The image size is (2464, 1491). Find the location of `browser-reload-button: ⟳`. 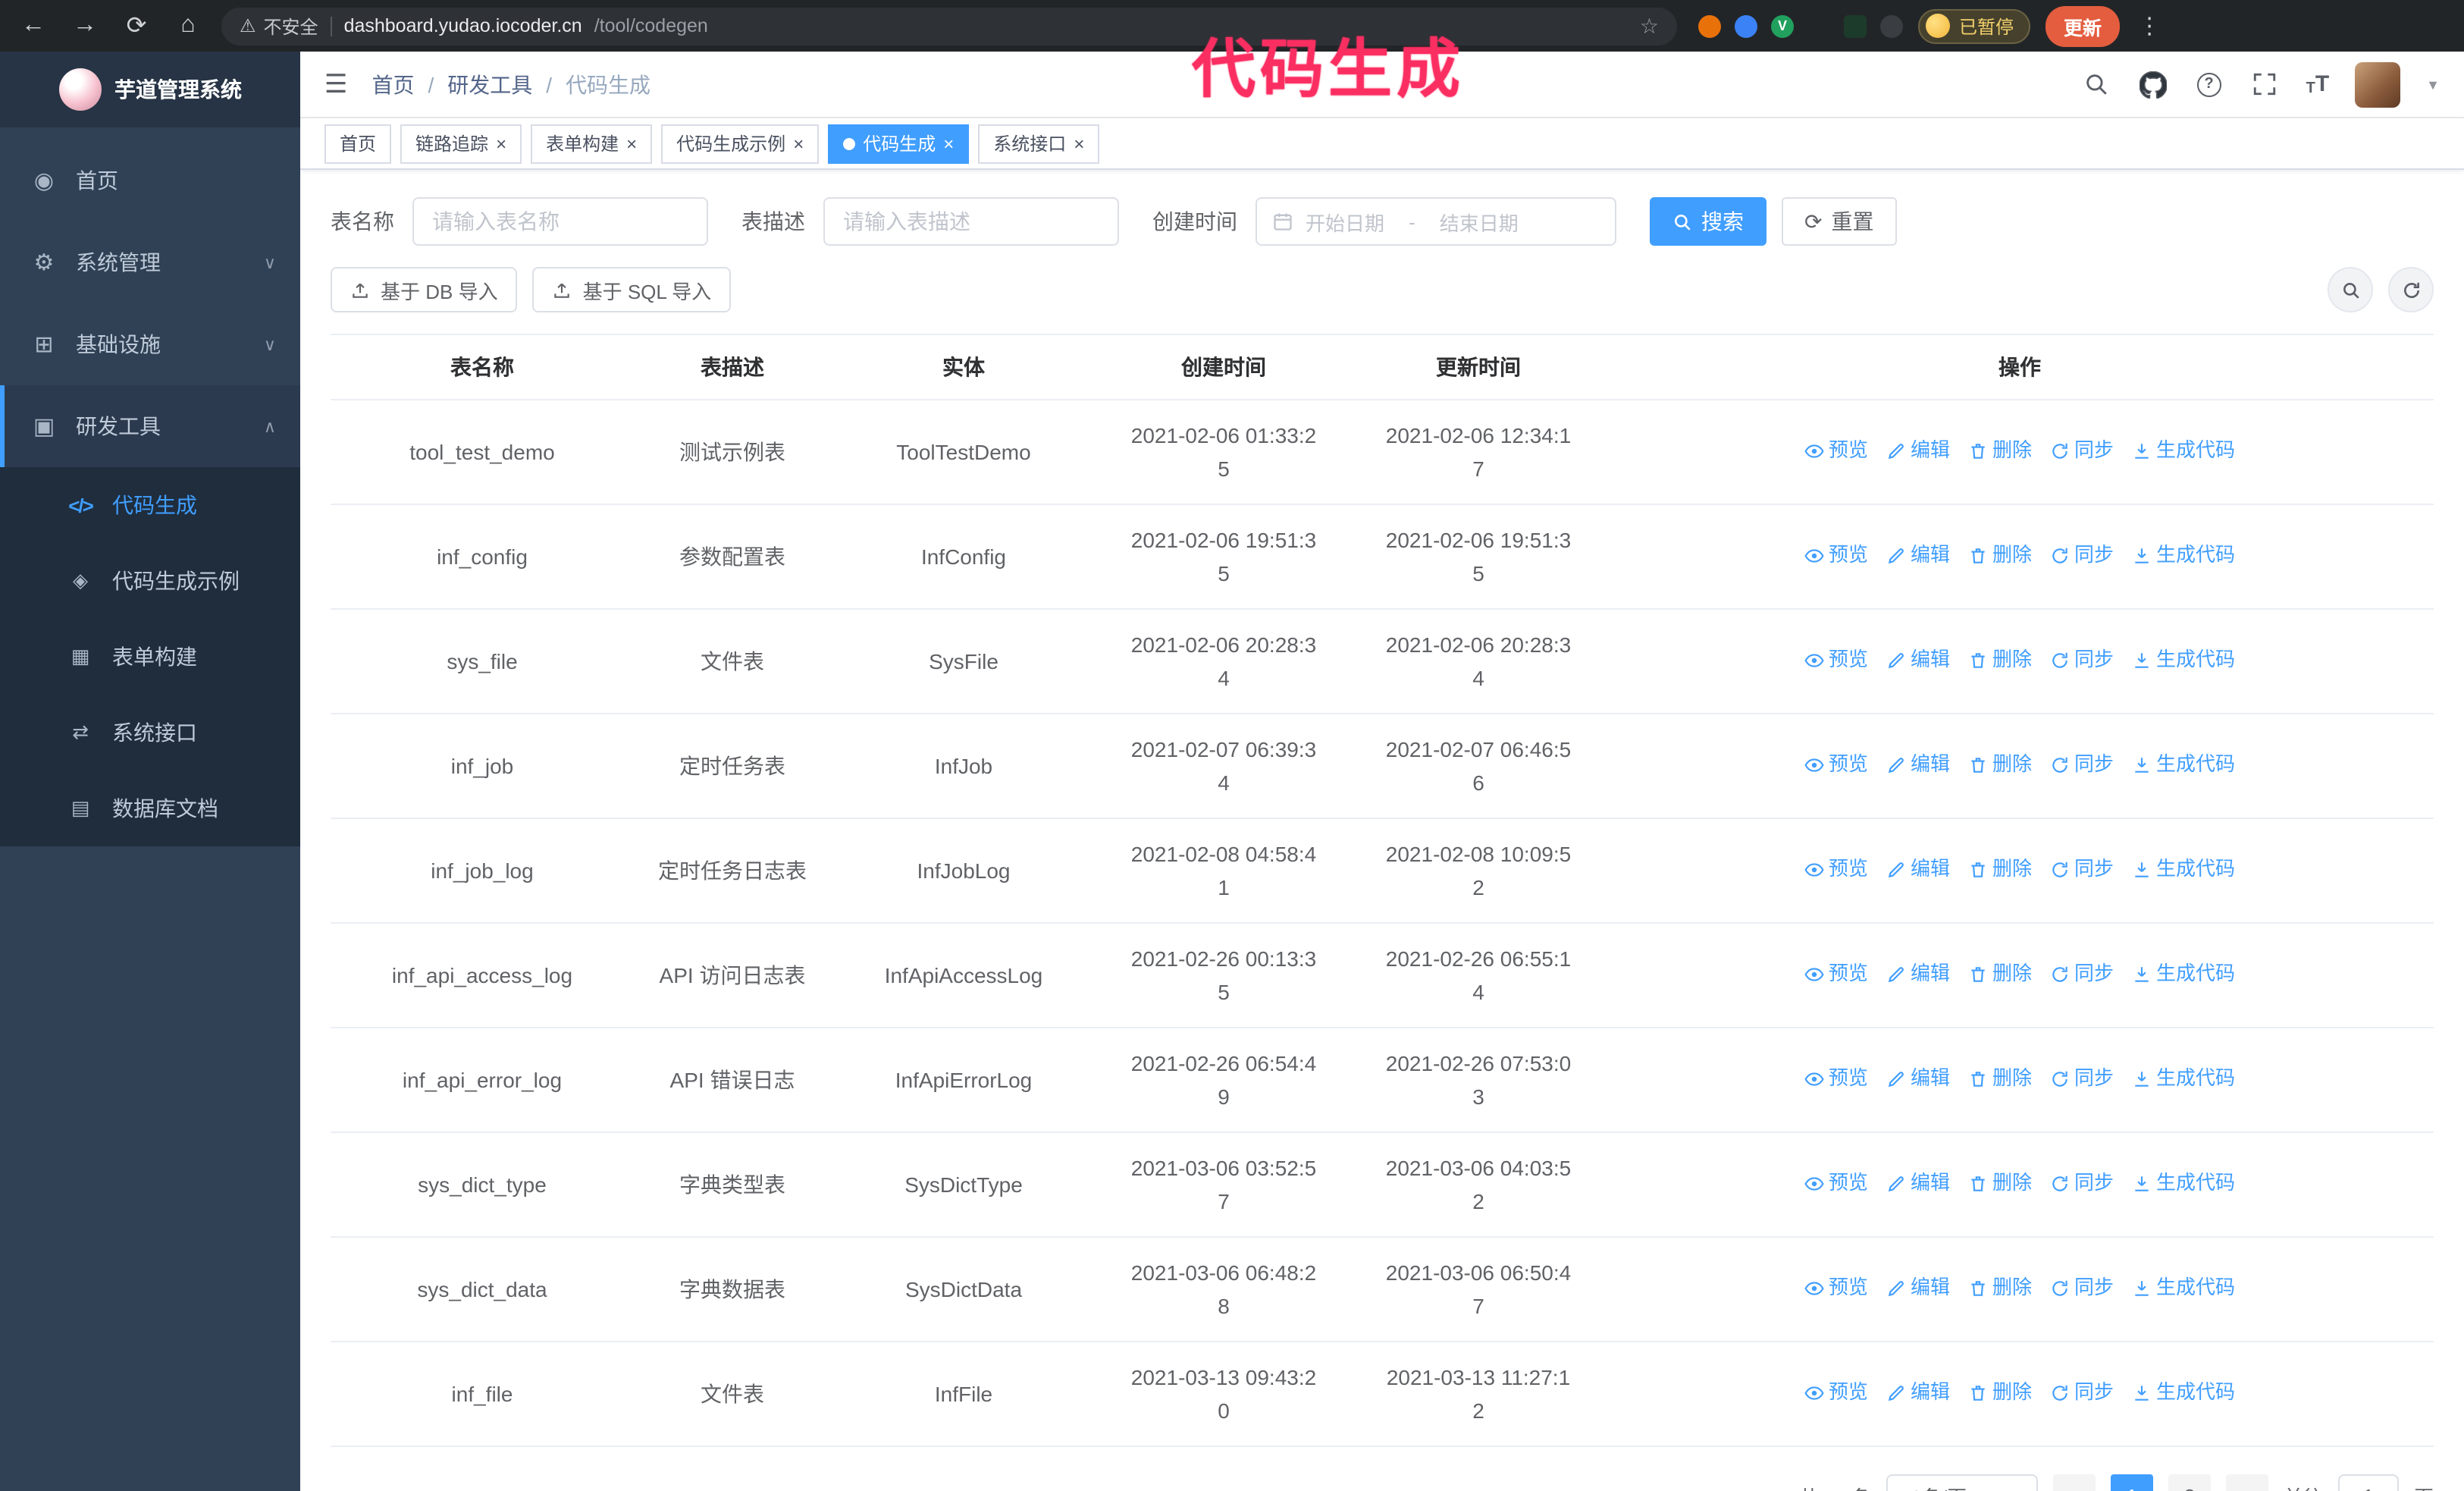

browser-reload-button: ⟳ is located at coordinates (137, 26).